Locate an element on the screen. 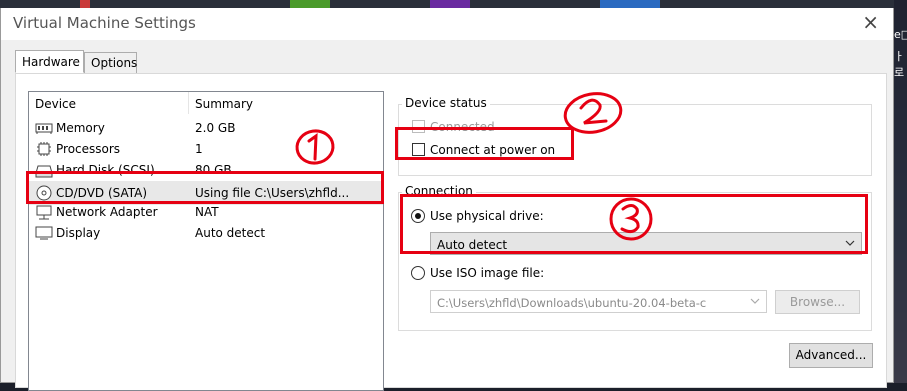 The width and height of the screenshot is (907, 391). device-name: Display is located at coordinates (78, 233).